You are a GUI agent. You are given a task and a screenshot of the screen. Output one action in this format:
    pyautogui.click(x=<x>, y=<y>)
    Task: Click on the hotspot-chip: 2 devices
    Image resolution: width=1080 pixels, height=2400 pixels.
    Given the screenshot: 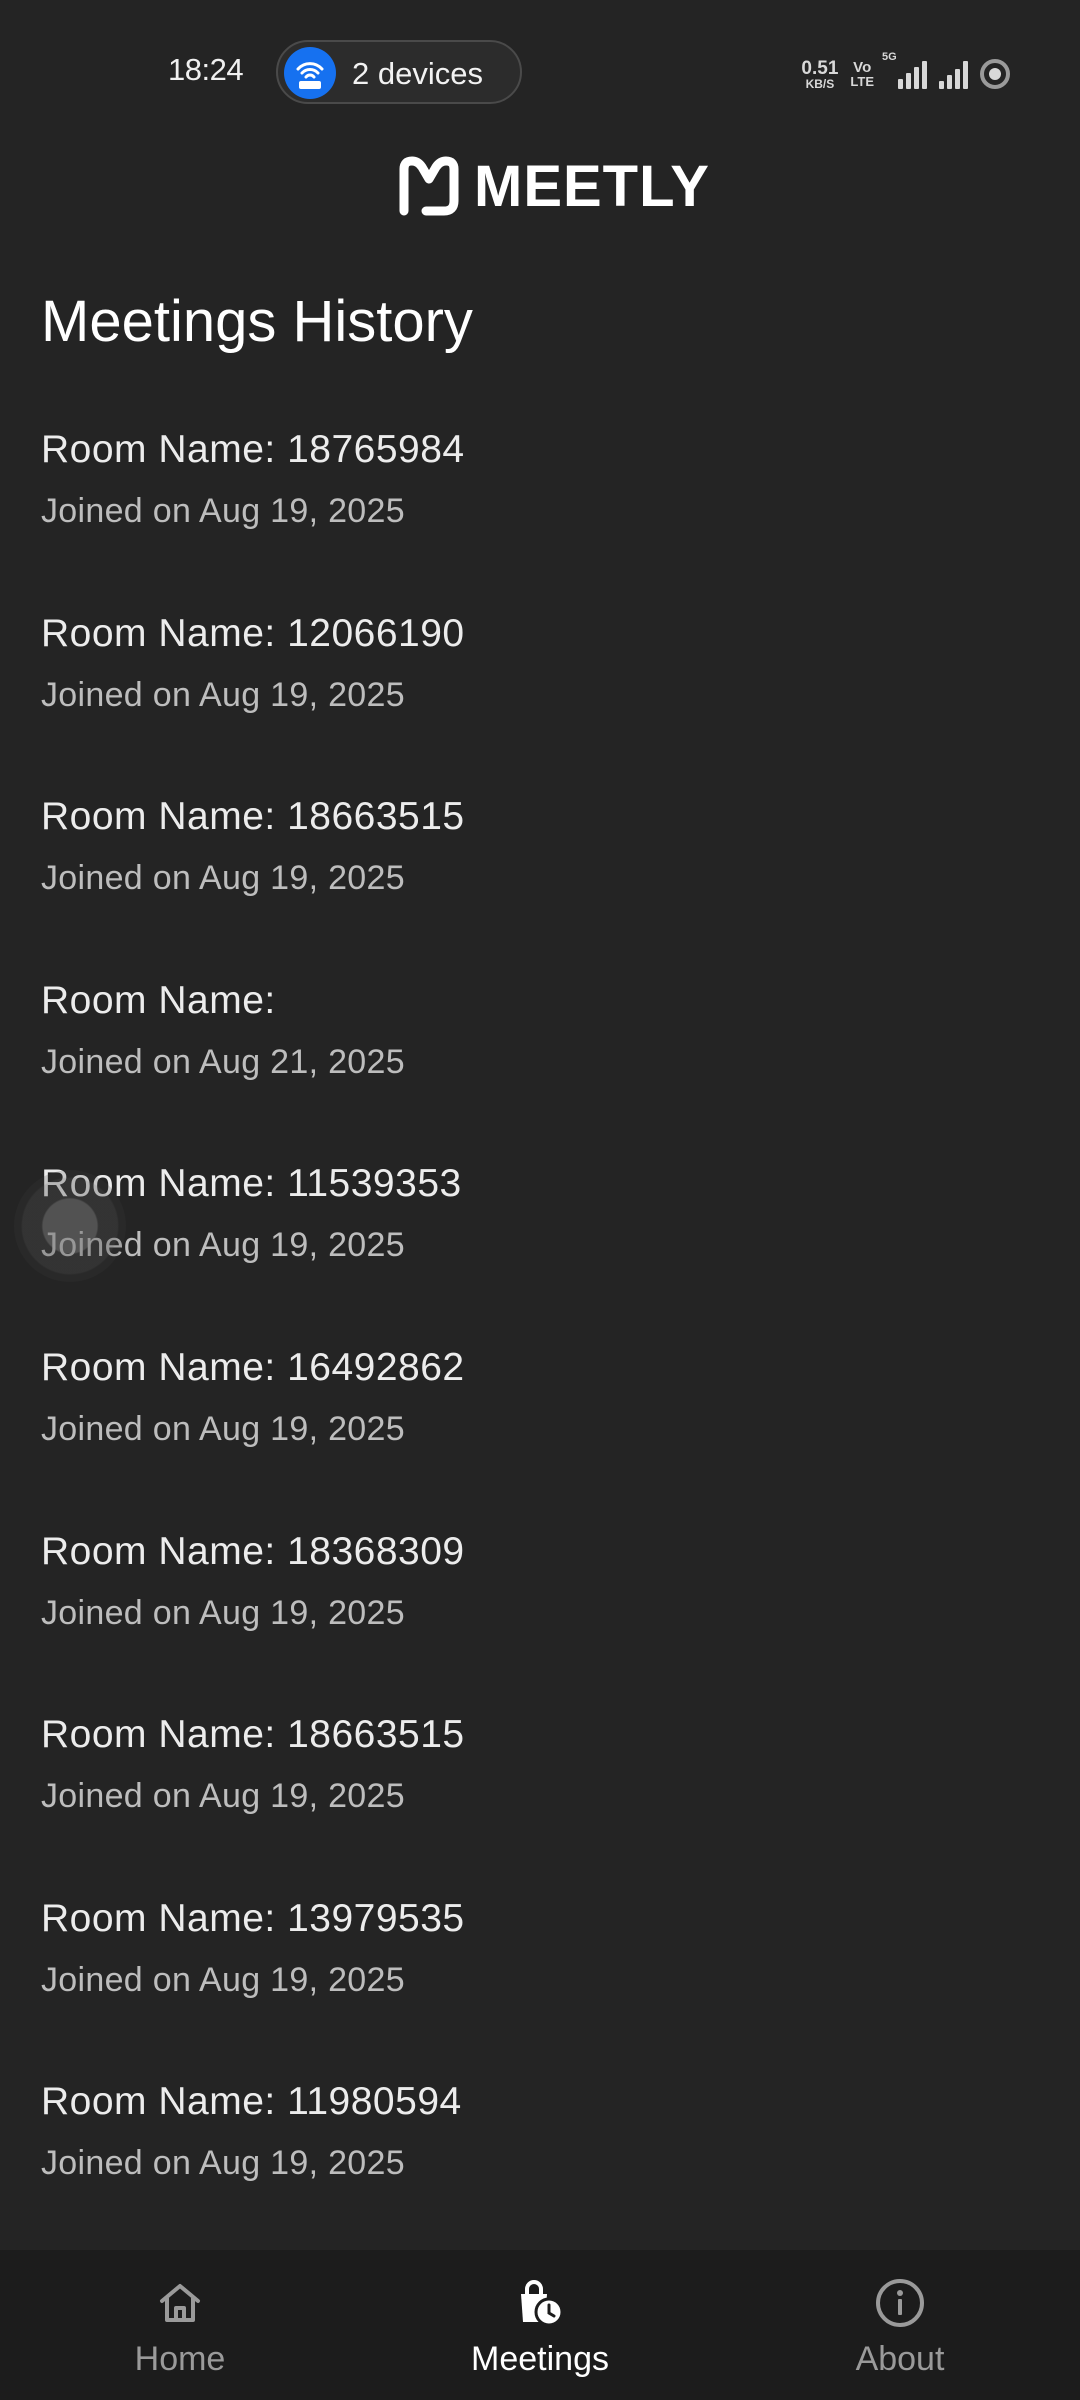 What is the action you would take?
    pyautogui.click(x=399, y=72)
    